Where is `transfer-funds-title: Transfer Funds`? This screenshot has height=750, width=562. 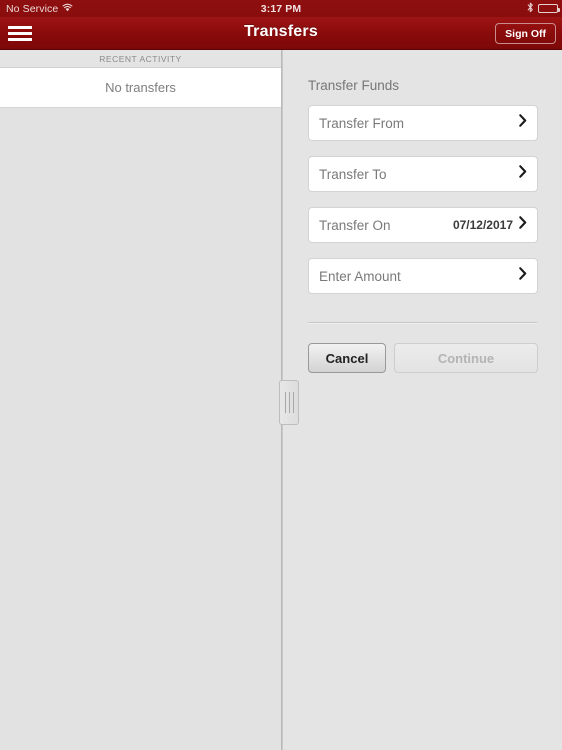 transfer-funds-title: Transfer Funds is located at coordinates (354, 85).